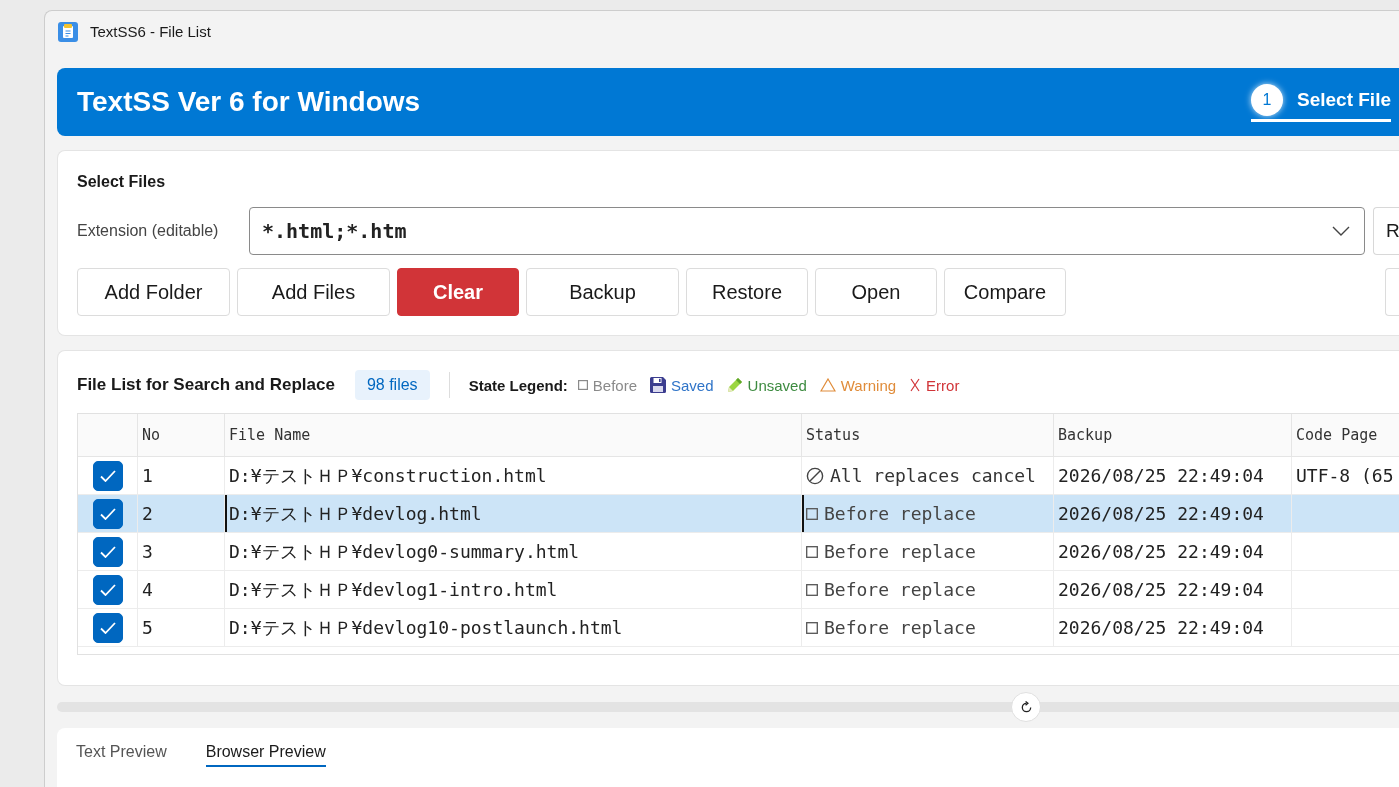 This screenshot has height=787, width=1399. I want to click on file-row: 4 D:¥テストＨＰ¥devlog1-intro.html Before replace 2026/08/25 22:49:04, so click(738, 590).